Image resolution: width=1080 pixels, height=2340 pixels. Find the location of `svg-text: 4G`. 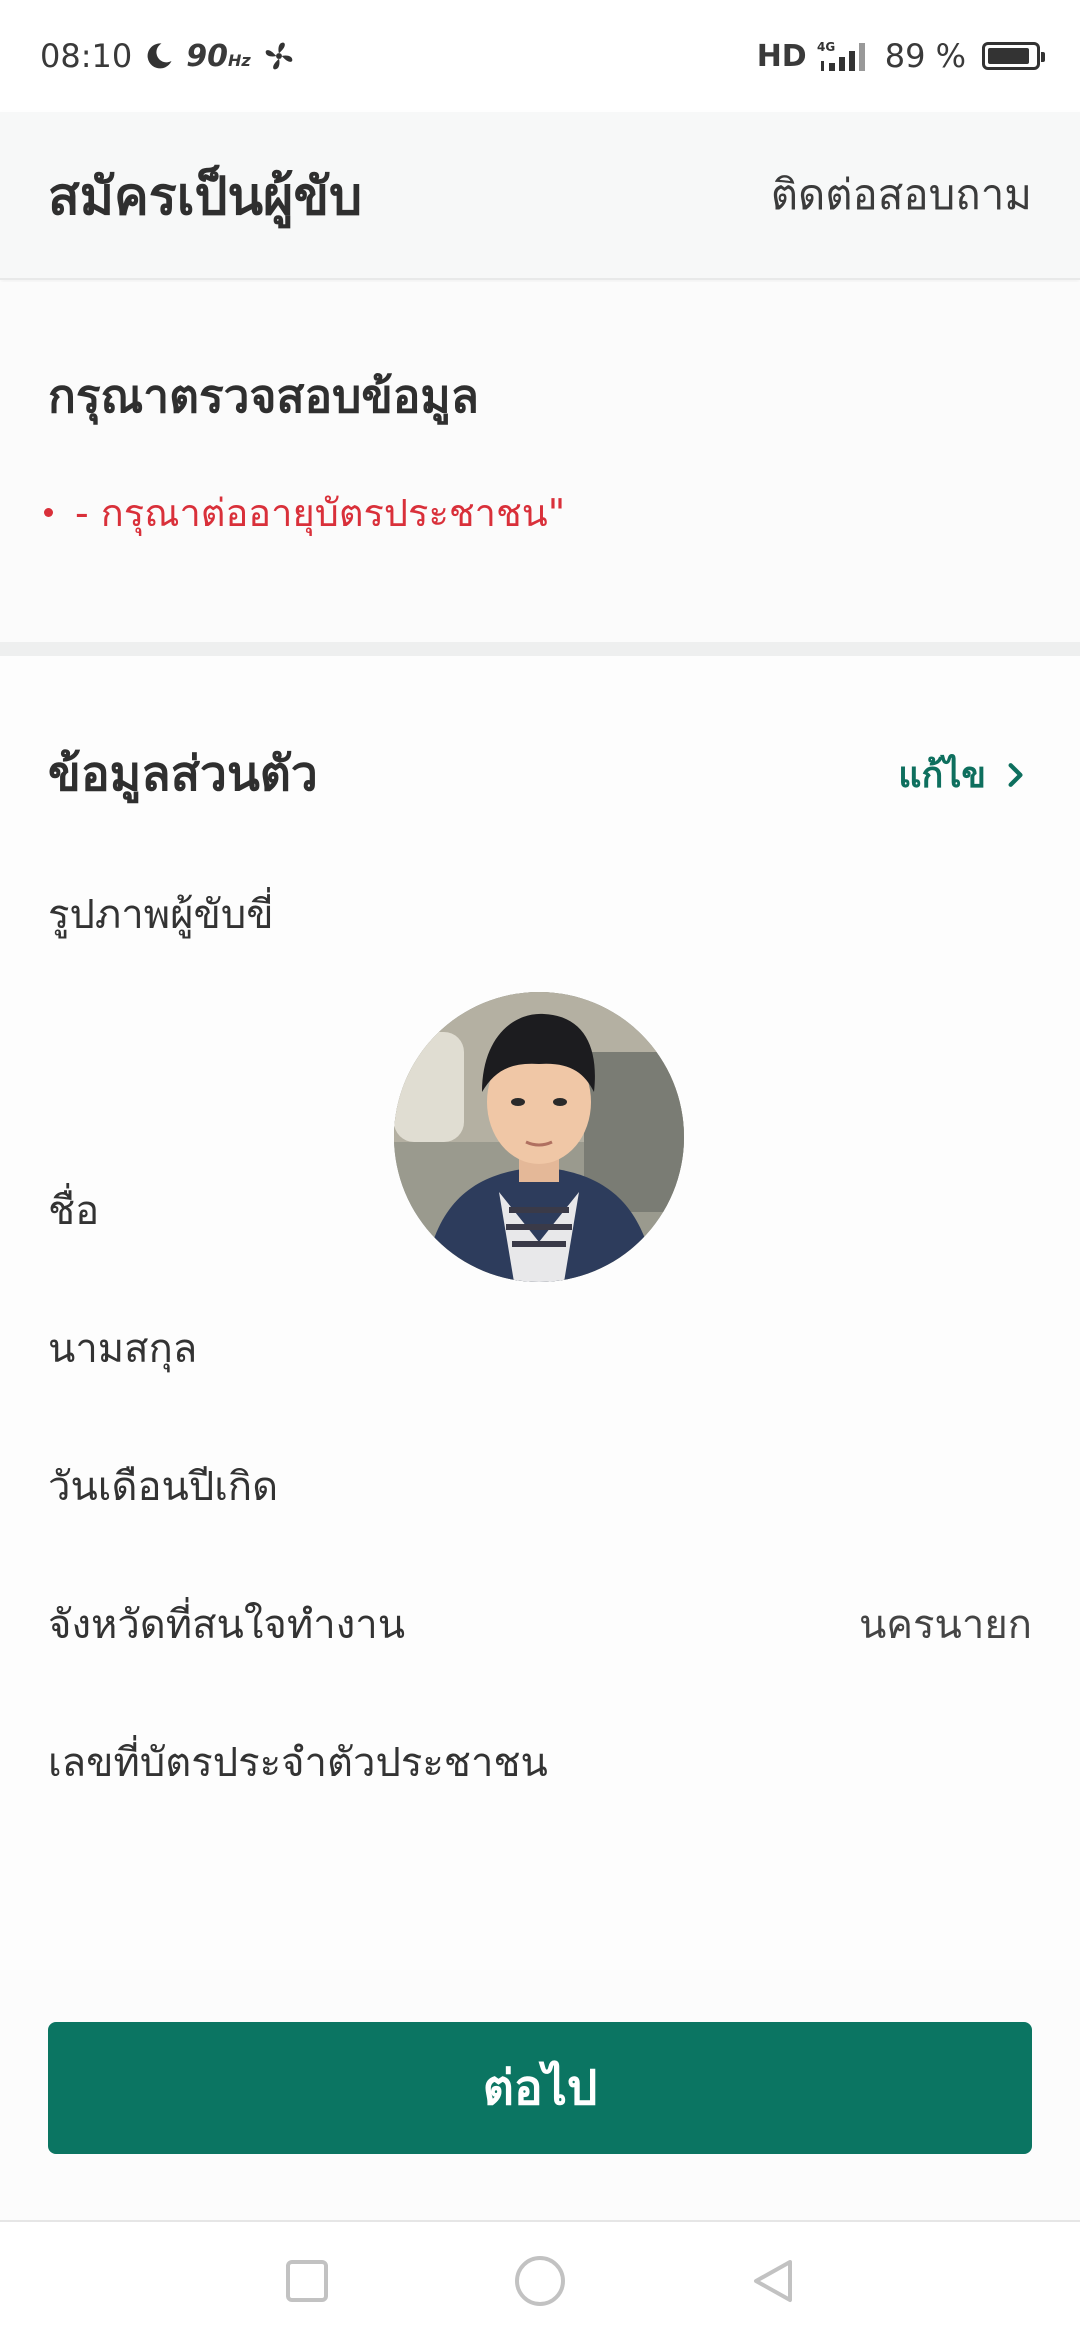

svg-text: 4G is located at coordinates (826, 47).